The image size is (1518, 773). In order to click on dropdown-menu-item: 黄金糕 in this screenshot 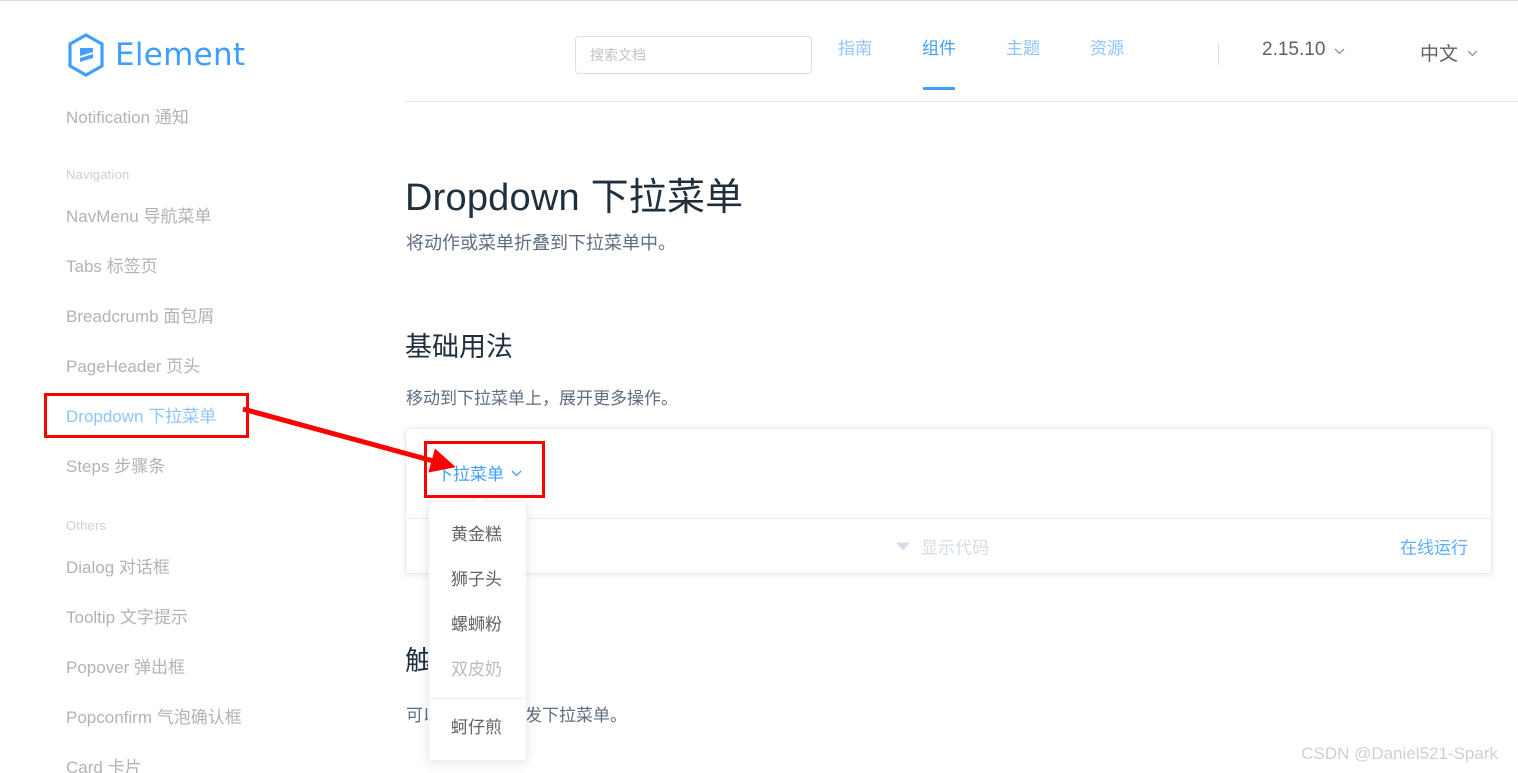, I will do `click(477, 534)`.